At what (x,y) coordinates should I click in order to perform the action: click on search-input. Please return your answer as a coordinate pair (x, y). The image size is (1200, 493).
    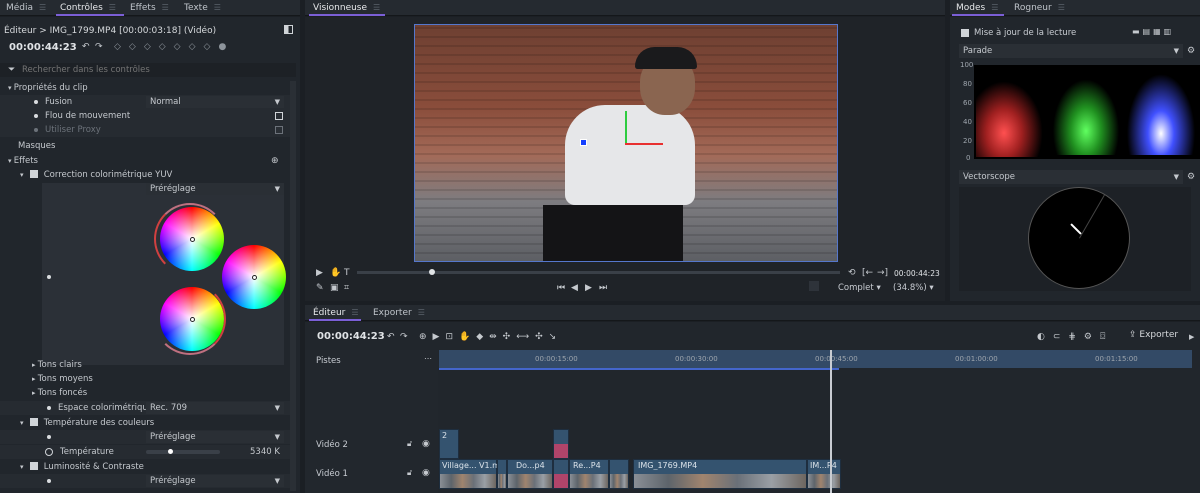
    Looking at the image, I should click on (157, 70).